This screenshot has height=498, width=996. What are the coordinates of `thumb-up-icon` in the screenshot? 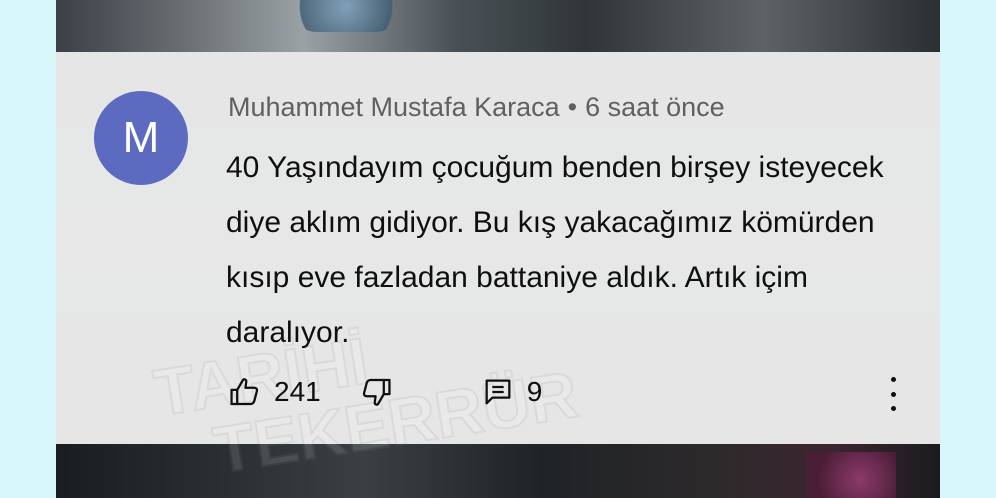 It's located at (245, 392).